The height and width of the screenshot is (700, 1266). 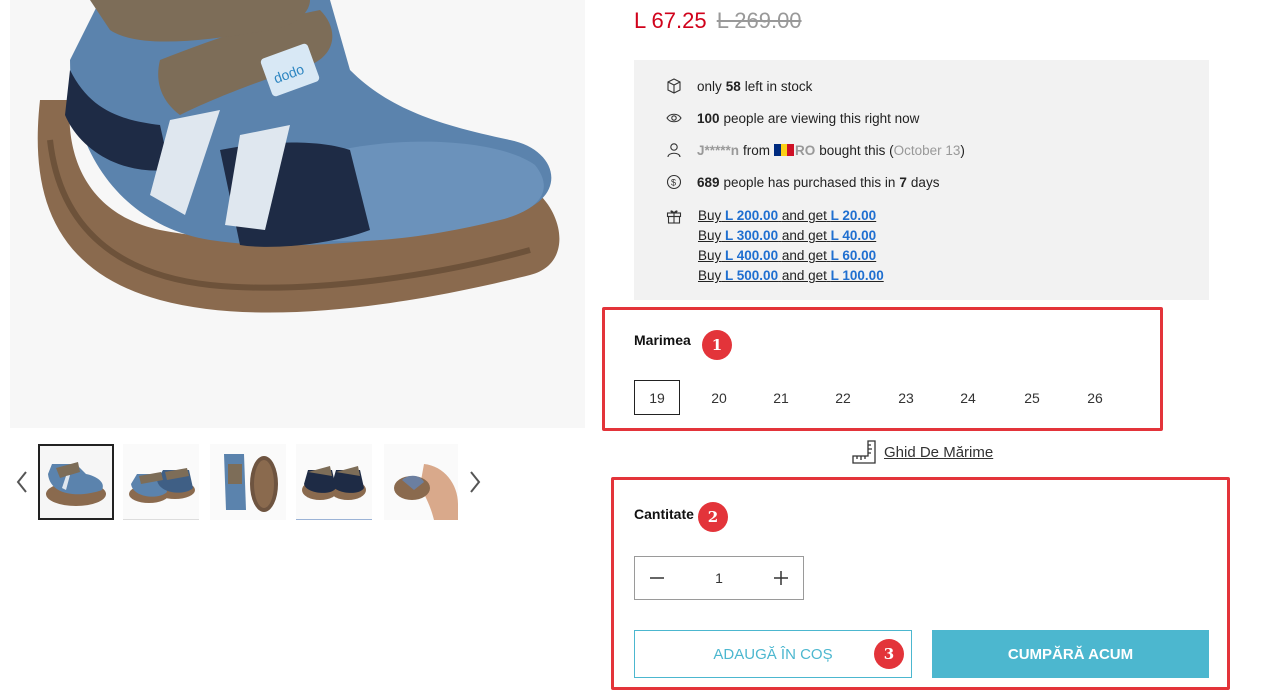 What do you see at coordinates (925, 182) in the screenshot?
I see `purchased-suffix: days` at bounding box center [925, 182].